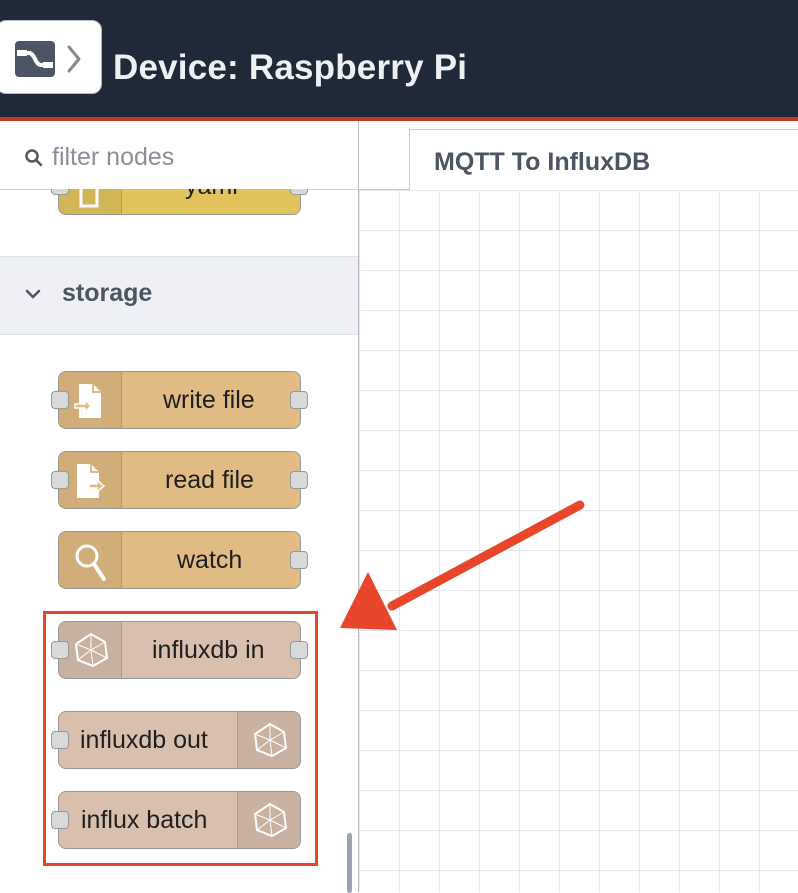 The height and width of the screenshot is (893, 798). What do you see at coordinates (48, 59) in the screenshot?
I see `nodered-logo-icon` at bounding box center [48, 59].